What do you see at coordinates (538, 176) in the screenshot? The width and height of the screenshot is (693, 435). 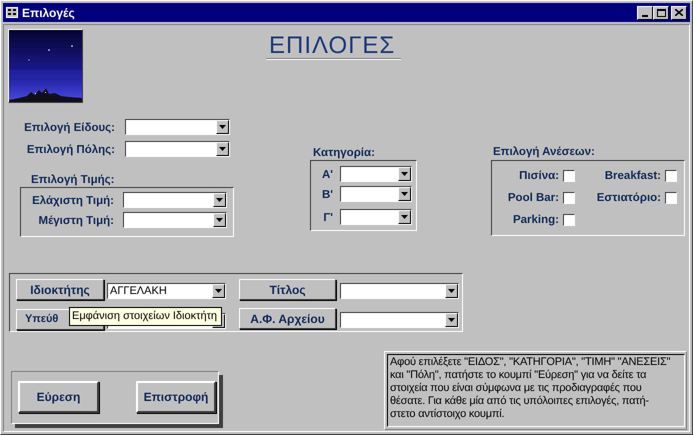 I see `field-label: Πισίνα:` at bounding box center [538, 176].